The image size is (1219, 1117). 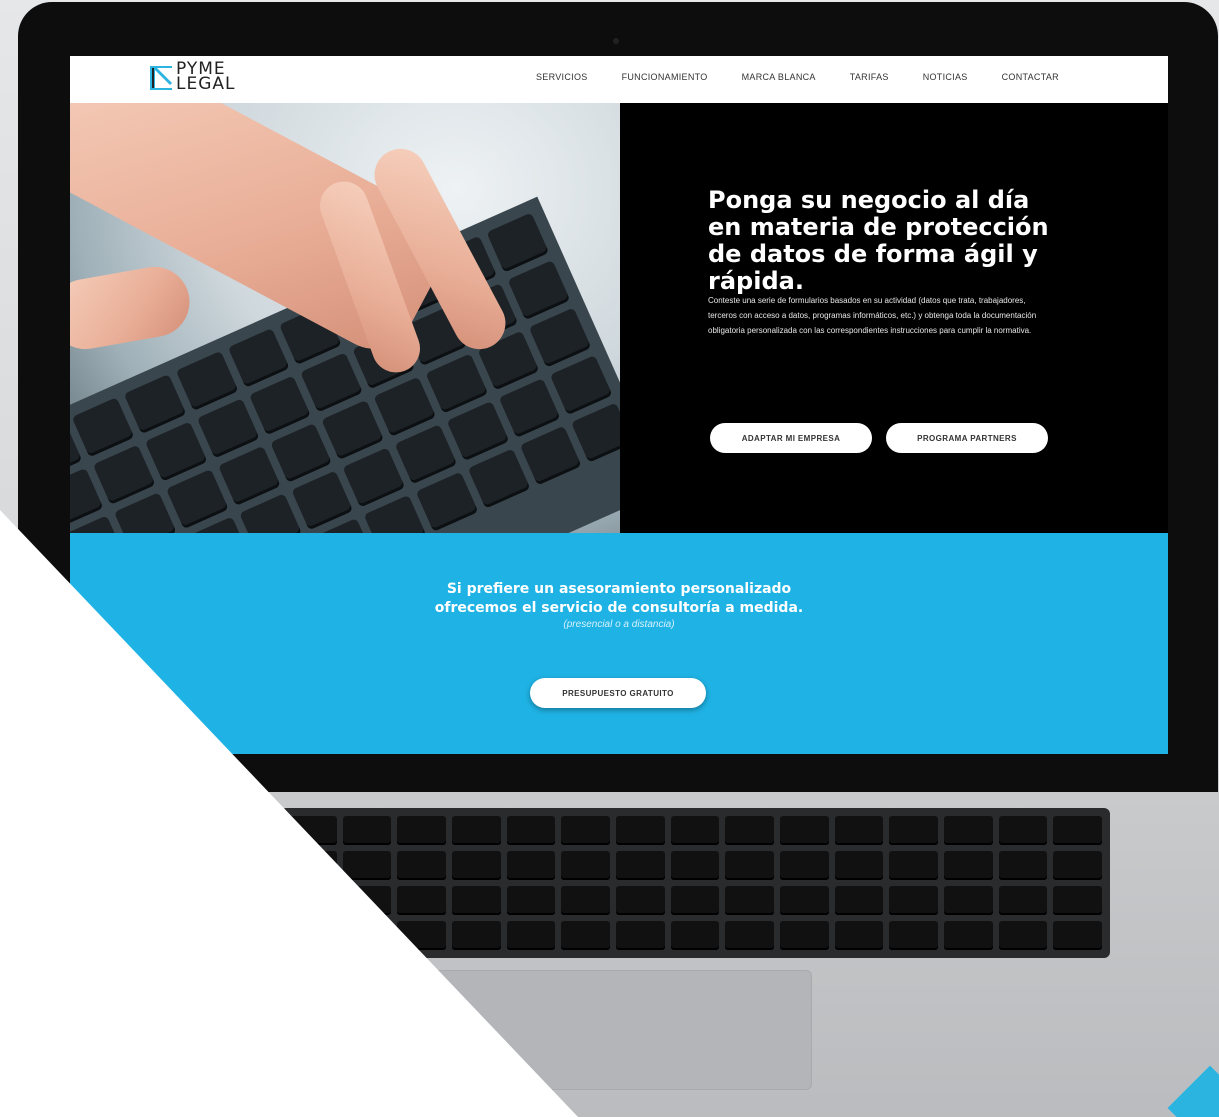 I want to click on nav-link-noticias: NOTICIAS, so click(x=945, y=77).